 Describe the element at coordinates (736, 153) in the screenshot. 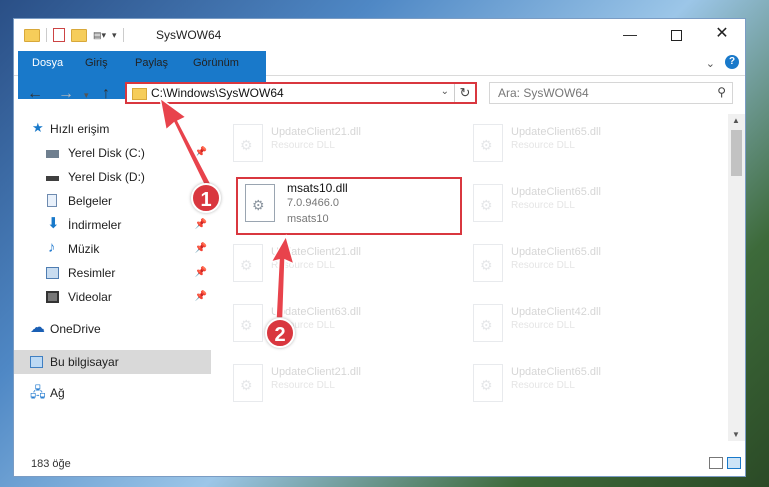

I see `scrollbar-thumb` at that location.